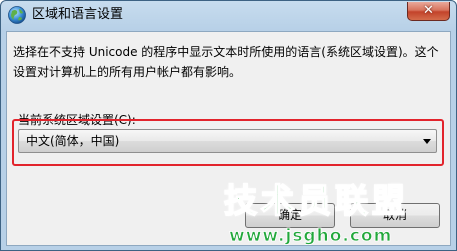 The image size is (457, 251). What do you see at coordinates (228, 15) in the screenshot?
I see `title-bar: 区域和语言设置 ✕` at bounding box center [228, 15].